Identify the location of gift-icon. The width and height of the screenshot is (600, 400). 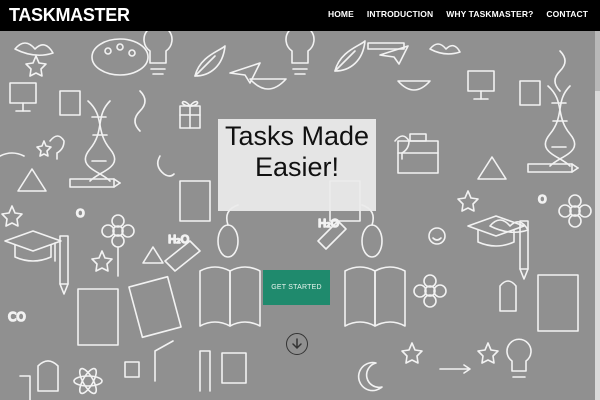
(190, 114).